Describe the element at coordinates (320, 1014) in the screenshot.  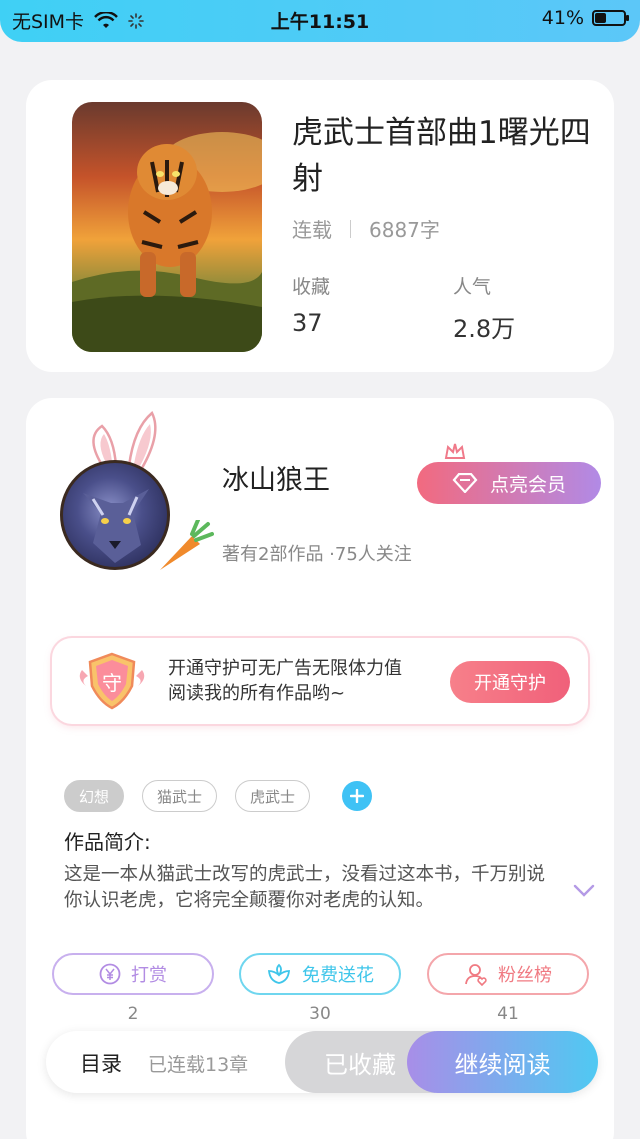
I see `flower-count: 30` at that location.